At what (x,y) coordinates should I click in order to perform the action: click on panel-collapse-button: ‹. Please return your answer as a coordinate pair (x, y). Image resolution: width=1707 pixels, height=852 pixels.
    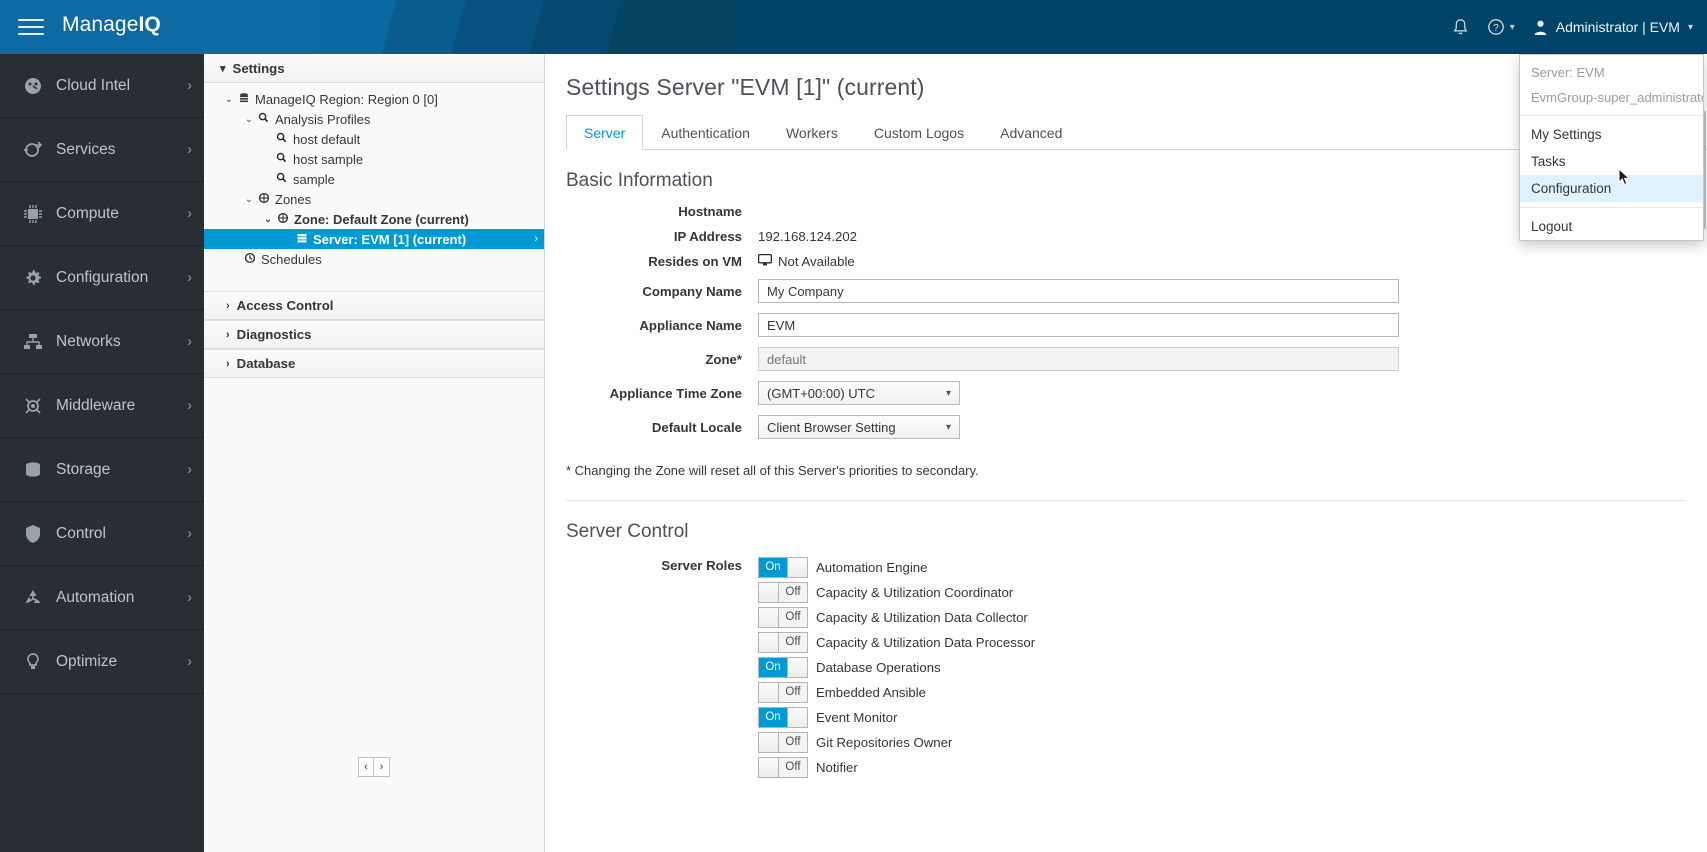
    Looking at the image, I should click on (366, 767).